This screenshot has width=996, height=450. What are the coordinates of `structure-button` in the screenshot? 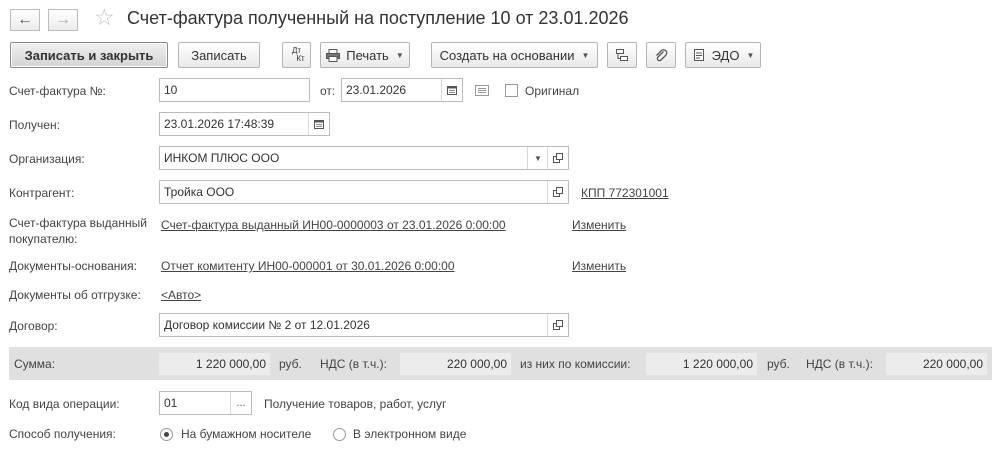 It's located at (622, 55).